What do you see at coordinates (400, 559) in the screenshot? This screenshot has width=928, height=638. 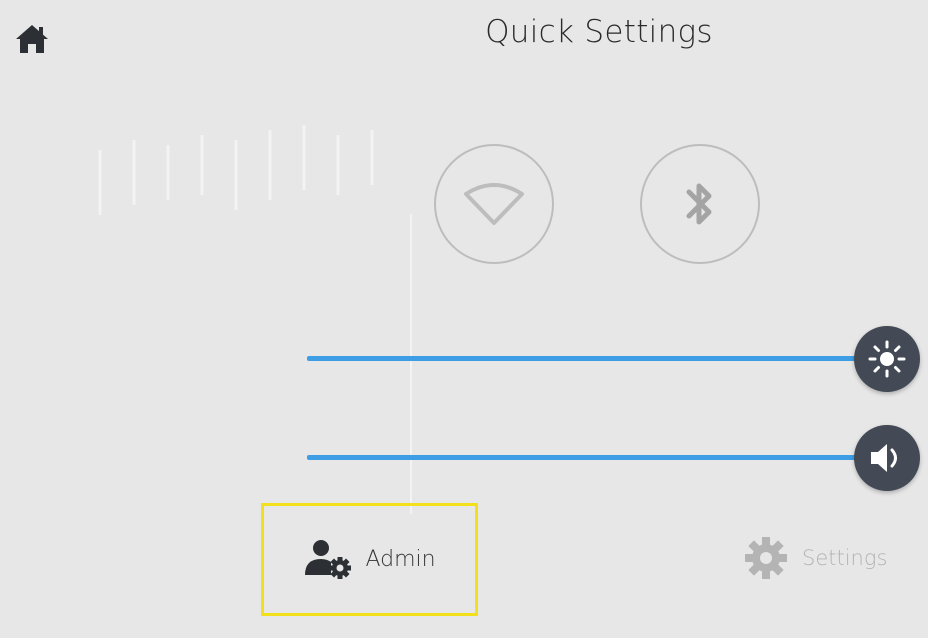 I see `admin-label: Admin` at bounding box center [400, 559].